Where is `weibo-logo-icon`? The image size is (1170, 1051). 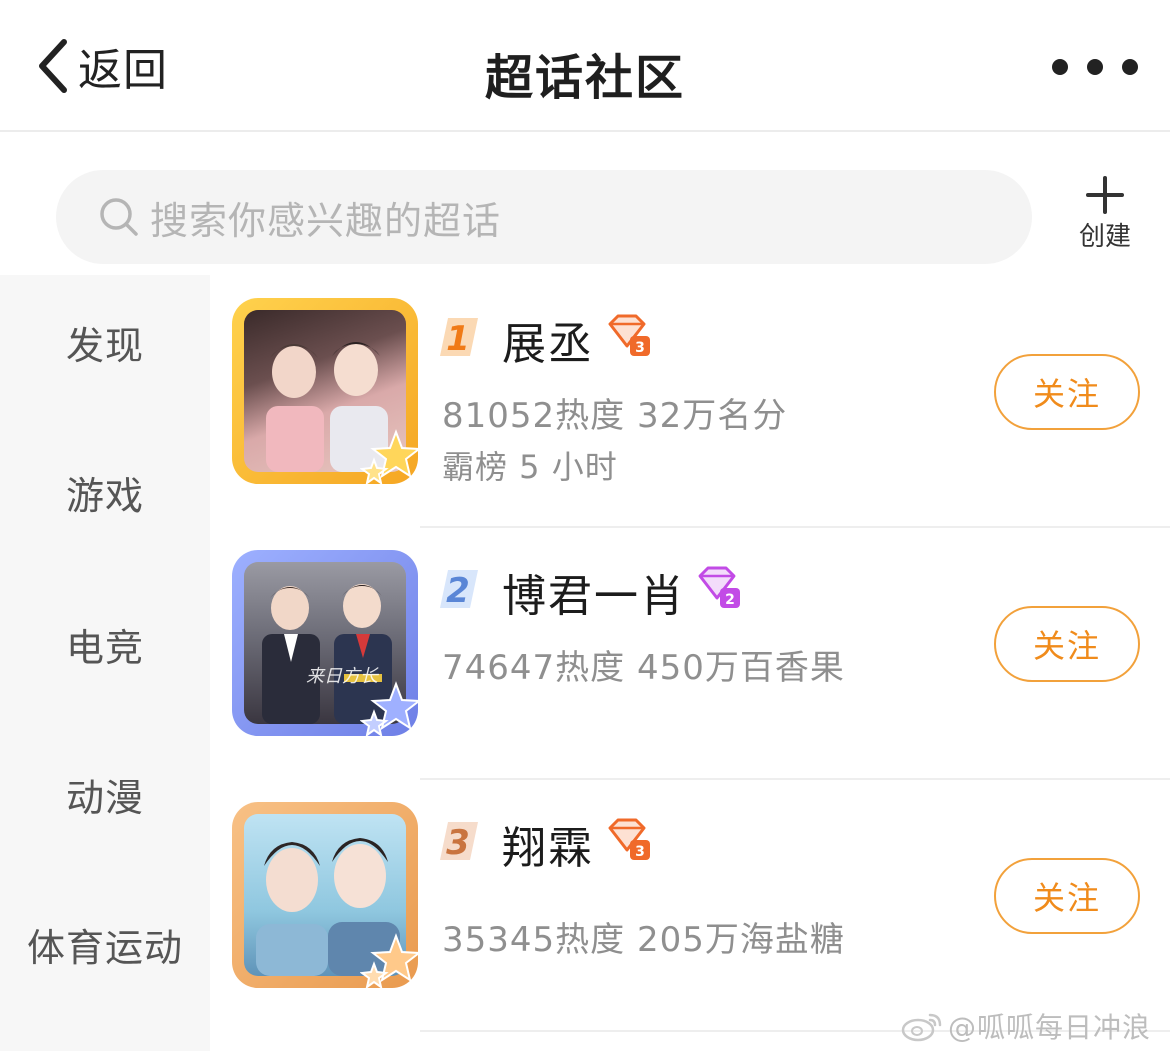
weibo-logo-icon is located at coordinates (921, 1027).